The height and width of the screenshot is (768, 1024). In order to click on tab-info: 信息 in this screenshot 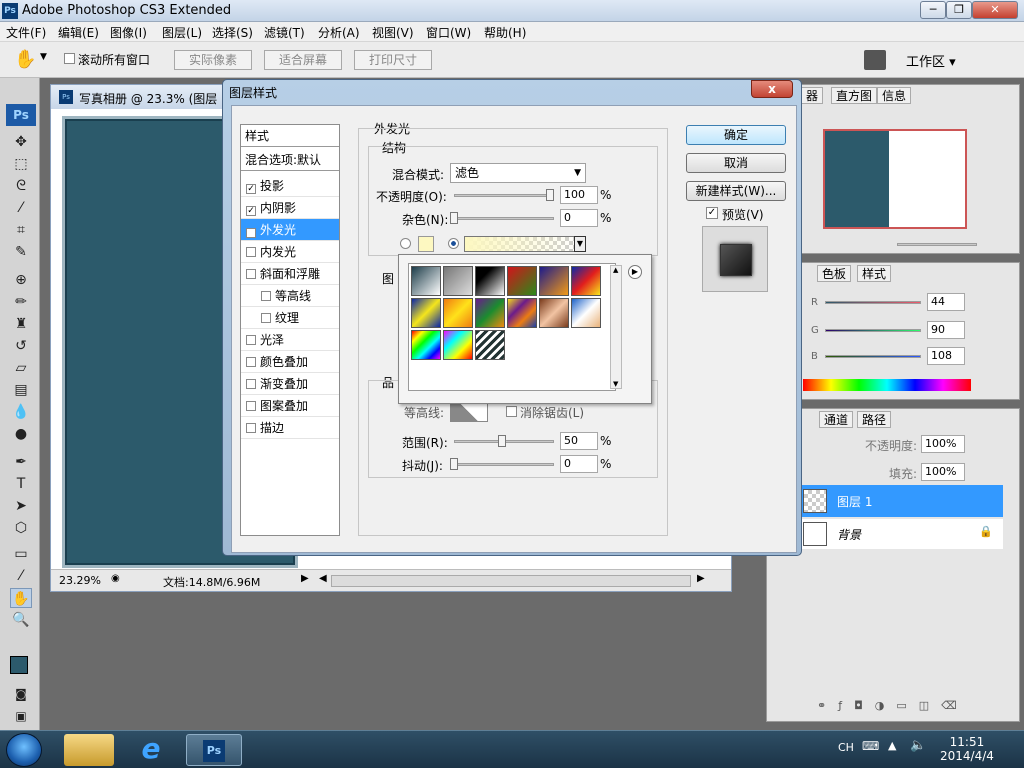, I will do `click(894, 95)`.